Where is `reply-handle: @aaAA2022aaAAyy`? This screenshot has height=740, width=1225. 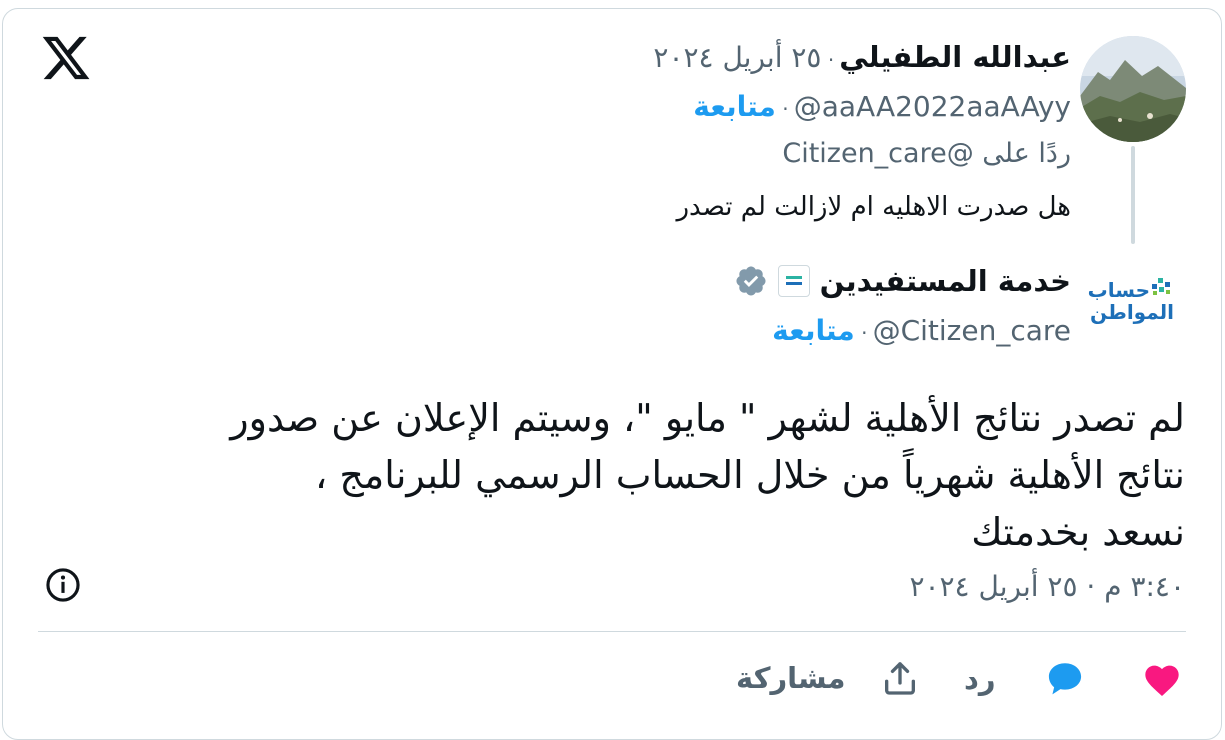
reply-handle: @aaAA2022aaAAyy is located at coordinates (932, 106).